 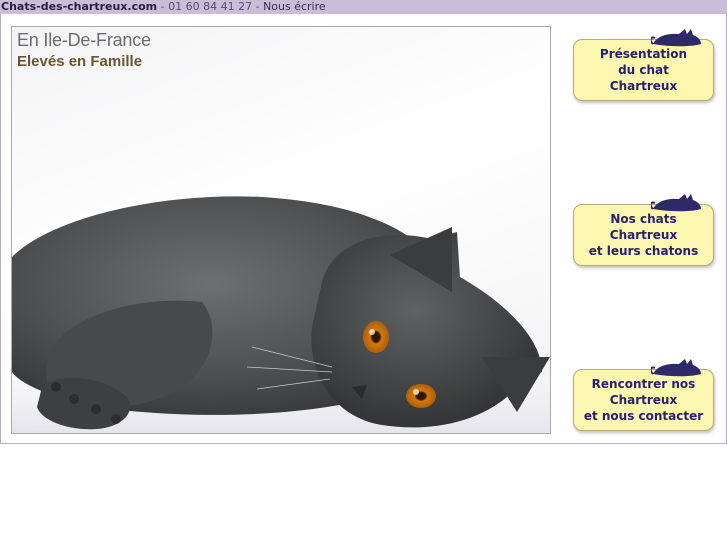 I want to click on nav-button-our-cats: Nos chats Chartreux et leurs chatons, so click(x=643, y=230).